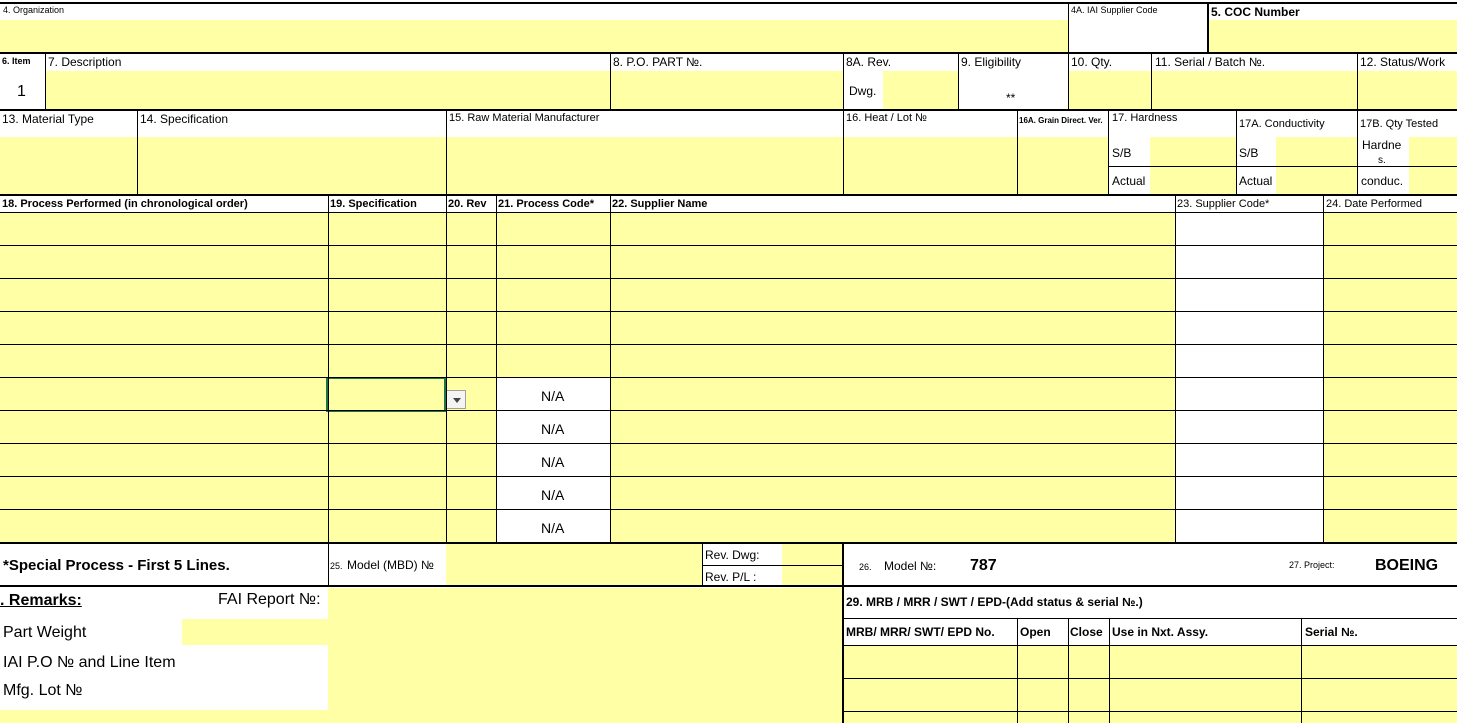 The image size is (1457, 723). What do you see at coordinates (812, 554) in the screenshot?
I see `rev-dwg-field` at bounding box center [812, 554].